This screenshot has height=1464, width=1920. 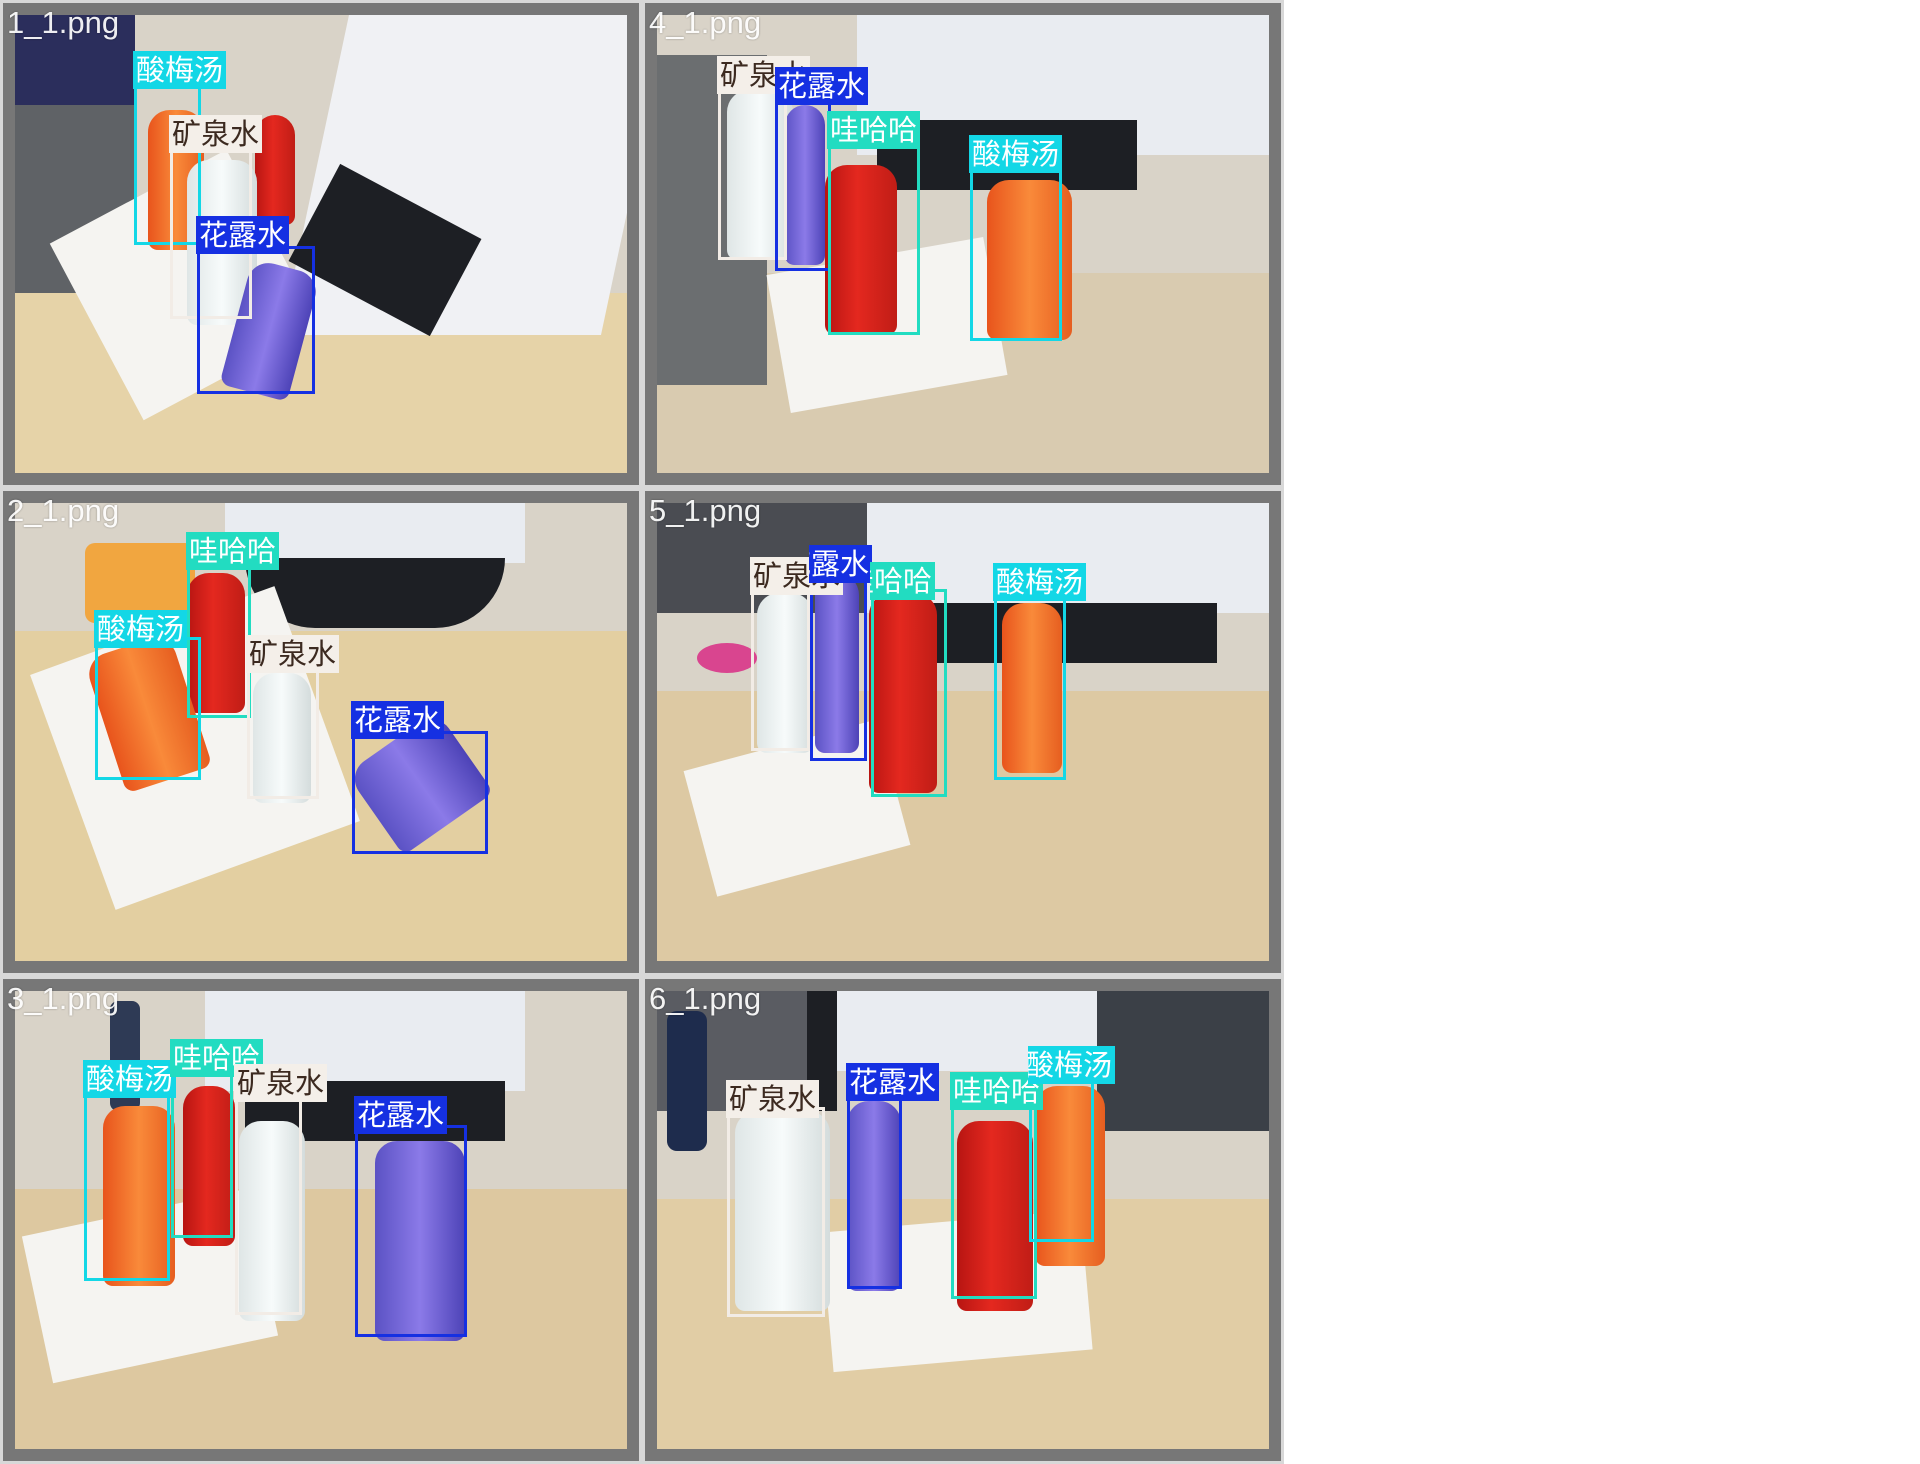 I want to click on file-name-label: 6_1.png, so click(x=705, y=998).